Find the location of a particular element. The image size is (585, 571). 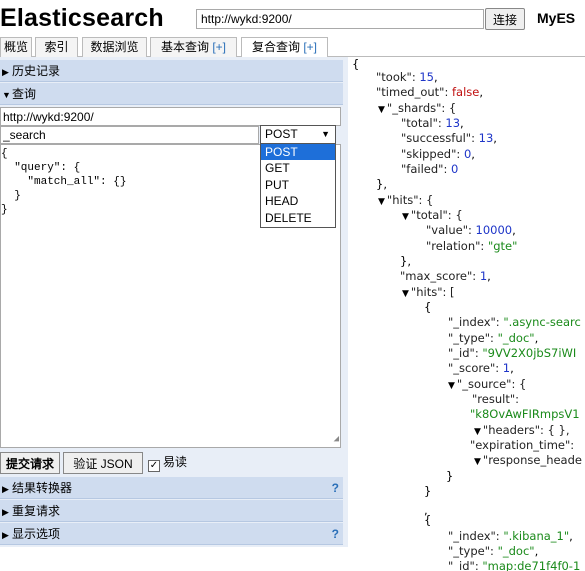

json-line: "skipped": 0, is located at coordinates (438, 154).